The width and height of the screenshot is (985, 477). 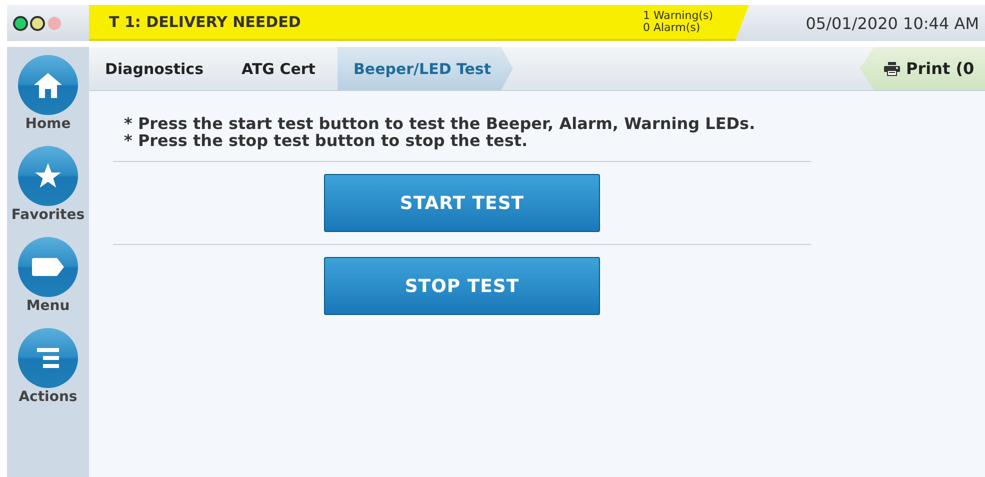 I want to click on alert-message: T 1: DELIVERY NEEDED, so click(x=205, y=22).